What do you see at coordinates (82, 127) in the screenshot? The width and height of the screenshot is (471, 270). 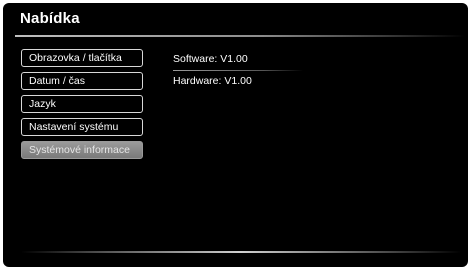 I see `menu-item-system-settings: Nastavení systému` at bounding box center [82, 127].